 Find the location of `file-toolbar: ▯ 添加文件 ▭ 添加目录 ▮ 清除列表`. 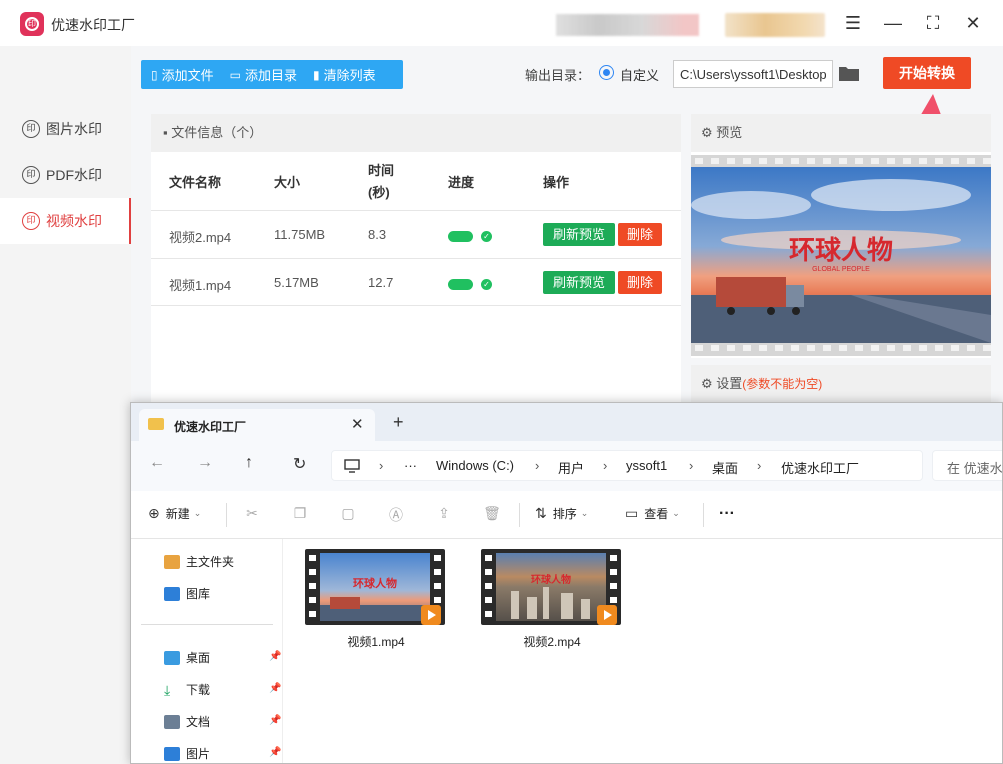

file-toolbar: ▯ 添加文件 ▭ 添加目录 ▮ 清除列表 is located at coordinates (272, 74).